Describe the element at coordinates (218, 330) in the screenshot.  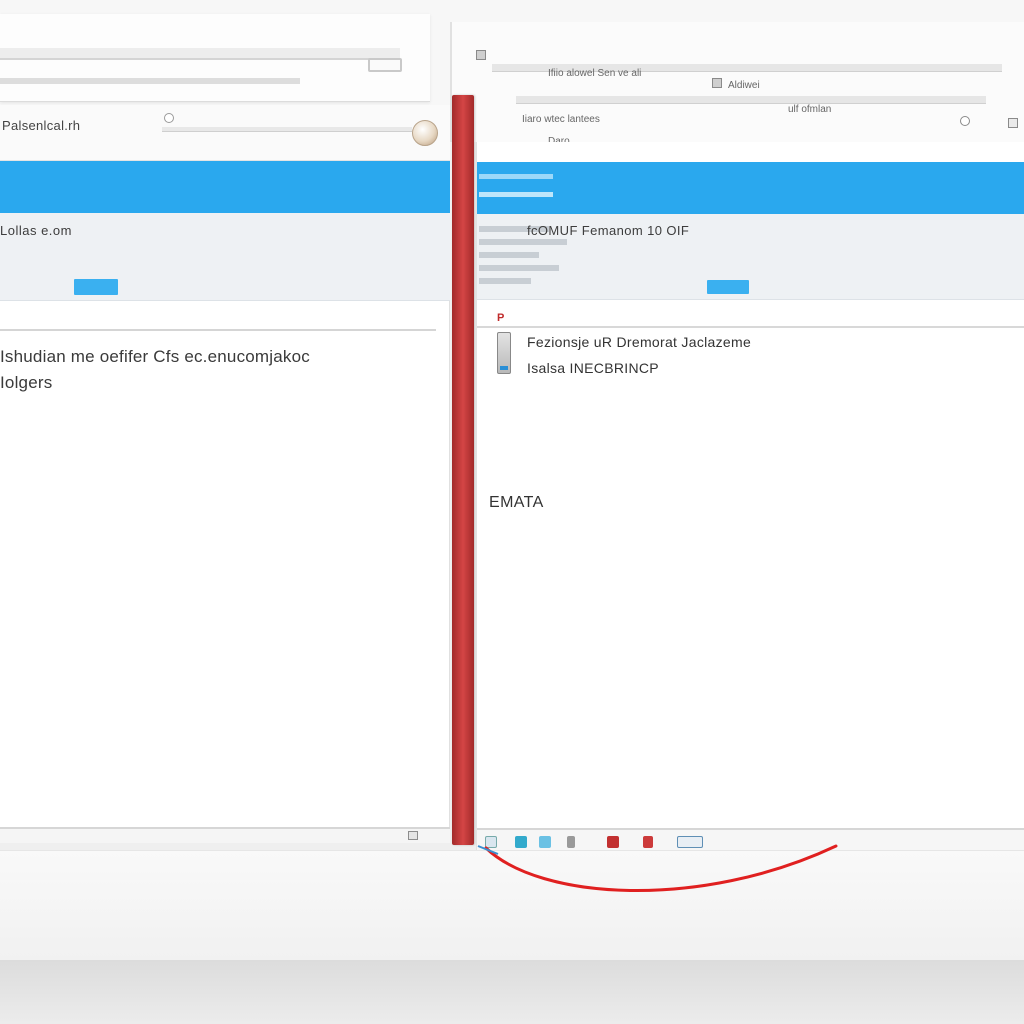
I see `left-divider` at that location.